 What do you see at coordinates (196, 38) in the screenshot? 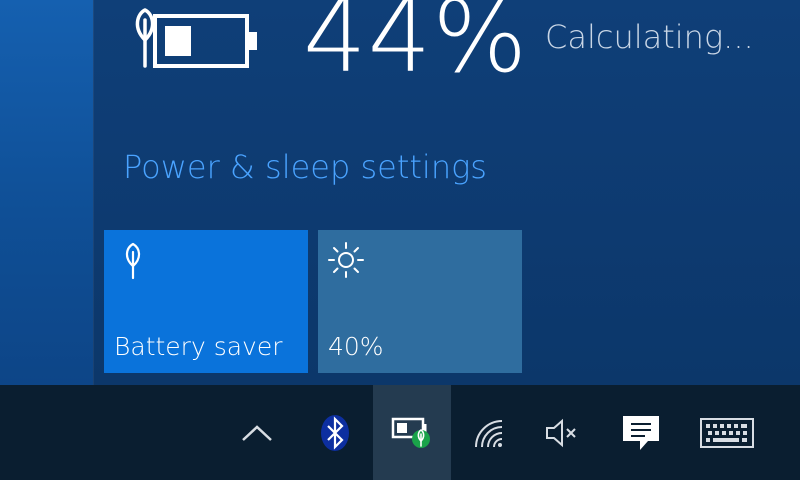
I see `battery-icon` at bounding box center [196, 38].